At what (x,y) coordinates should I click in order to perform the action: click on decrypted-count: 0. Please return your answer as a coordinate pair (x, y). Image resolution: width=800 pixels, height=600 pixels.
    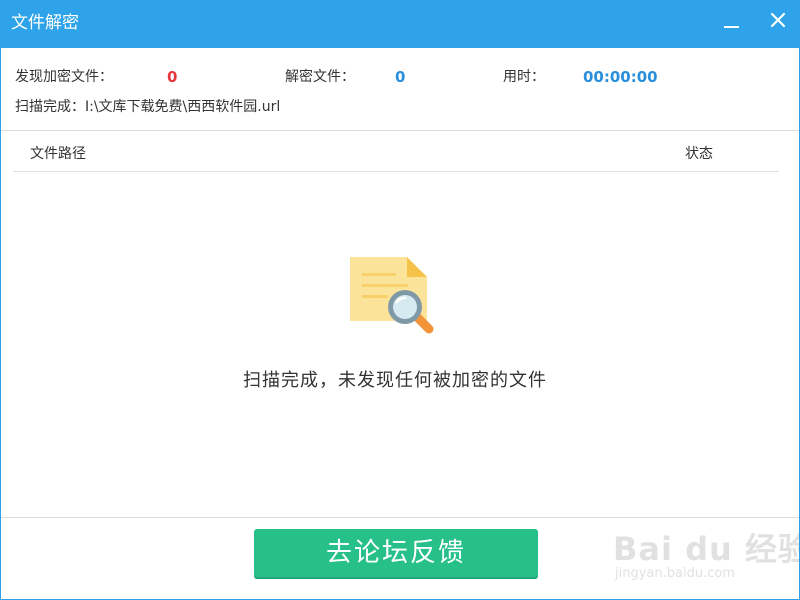
    Looking at the image, I should click on (400, 77).